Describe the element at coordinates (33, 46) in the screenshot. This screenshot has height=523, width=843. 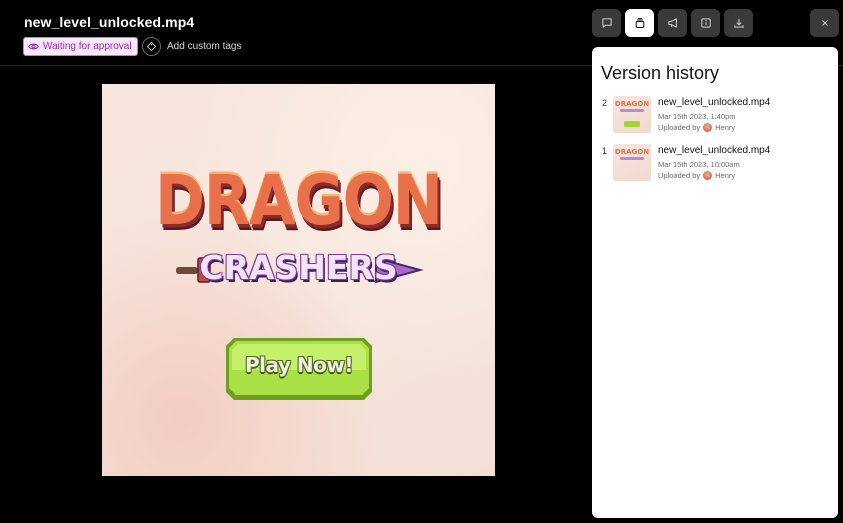
I see `eye-icon` at that location.